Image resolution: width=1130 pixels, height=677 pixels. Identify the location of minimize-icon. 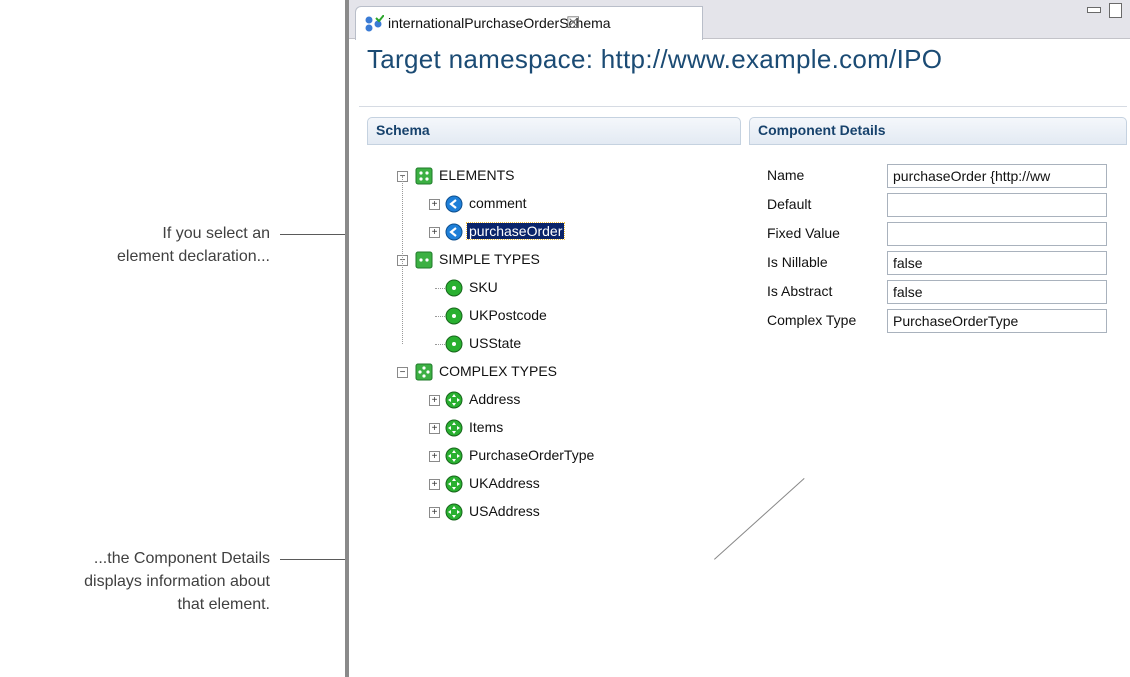
(1094, 10).